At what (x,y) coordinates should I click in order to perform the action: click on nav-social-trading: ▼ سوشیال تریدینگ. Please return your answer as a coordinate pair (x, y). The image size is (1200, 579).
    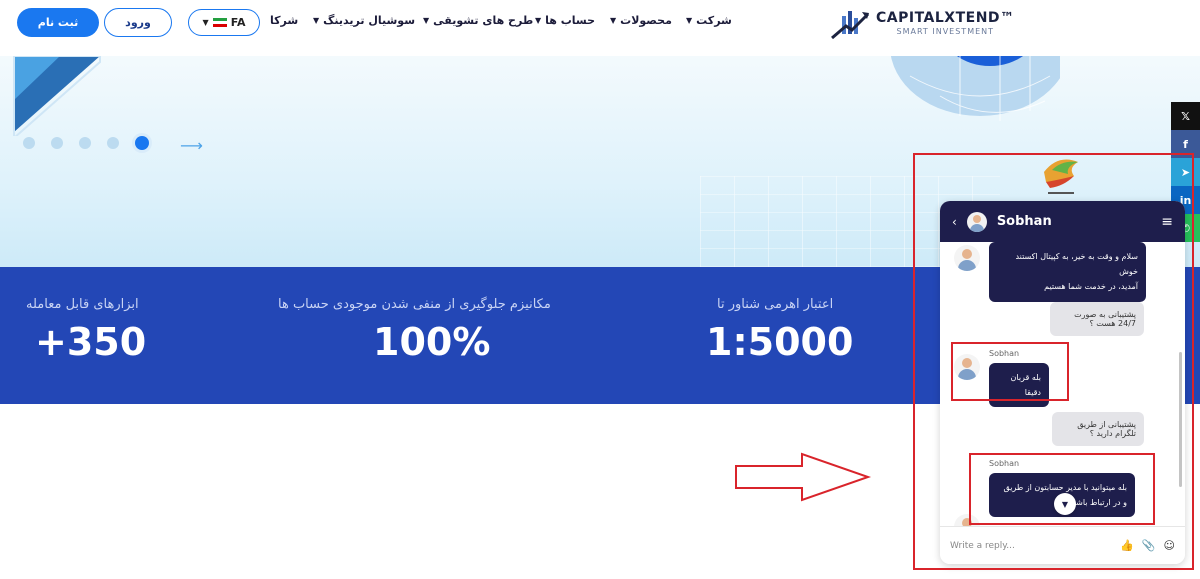
    Looking at the image, I should click on (364, 20).